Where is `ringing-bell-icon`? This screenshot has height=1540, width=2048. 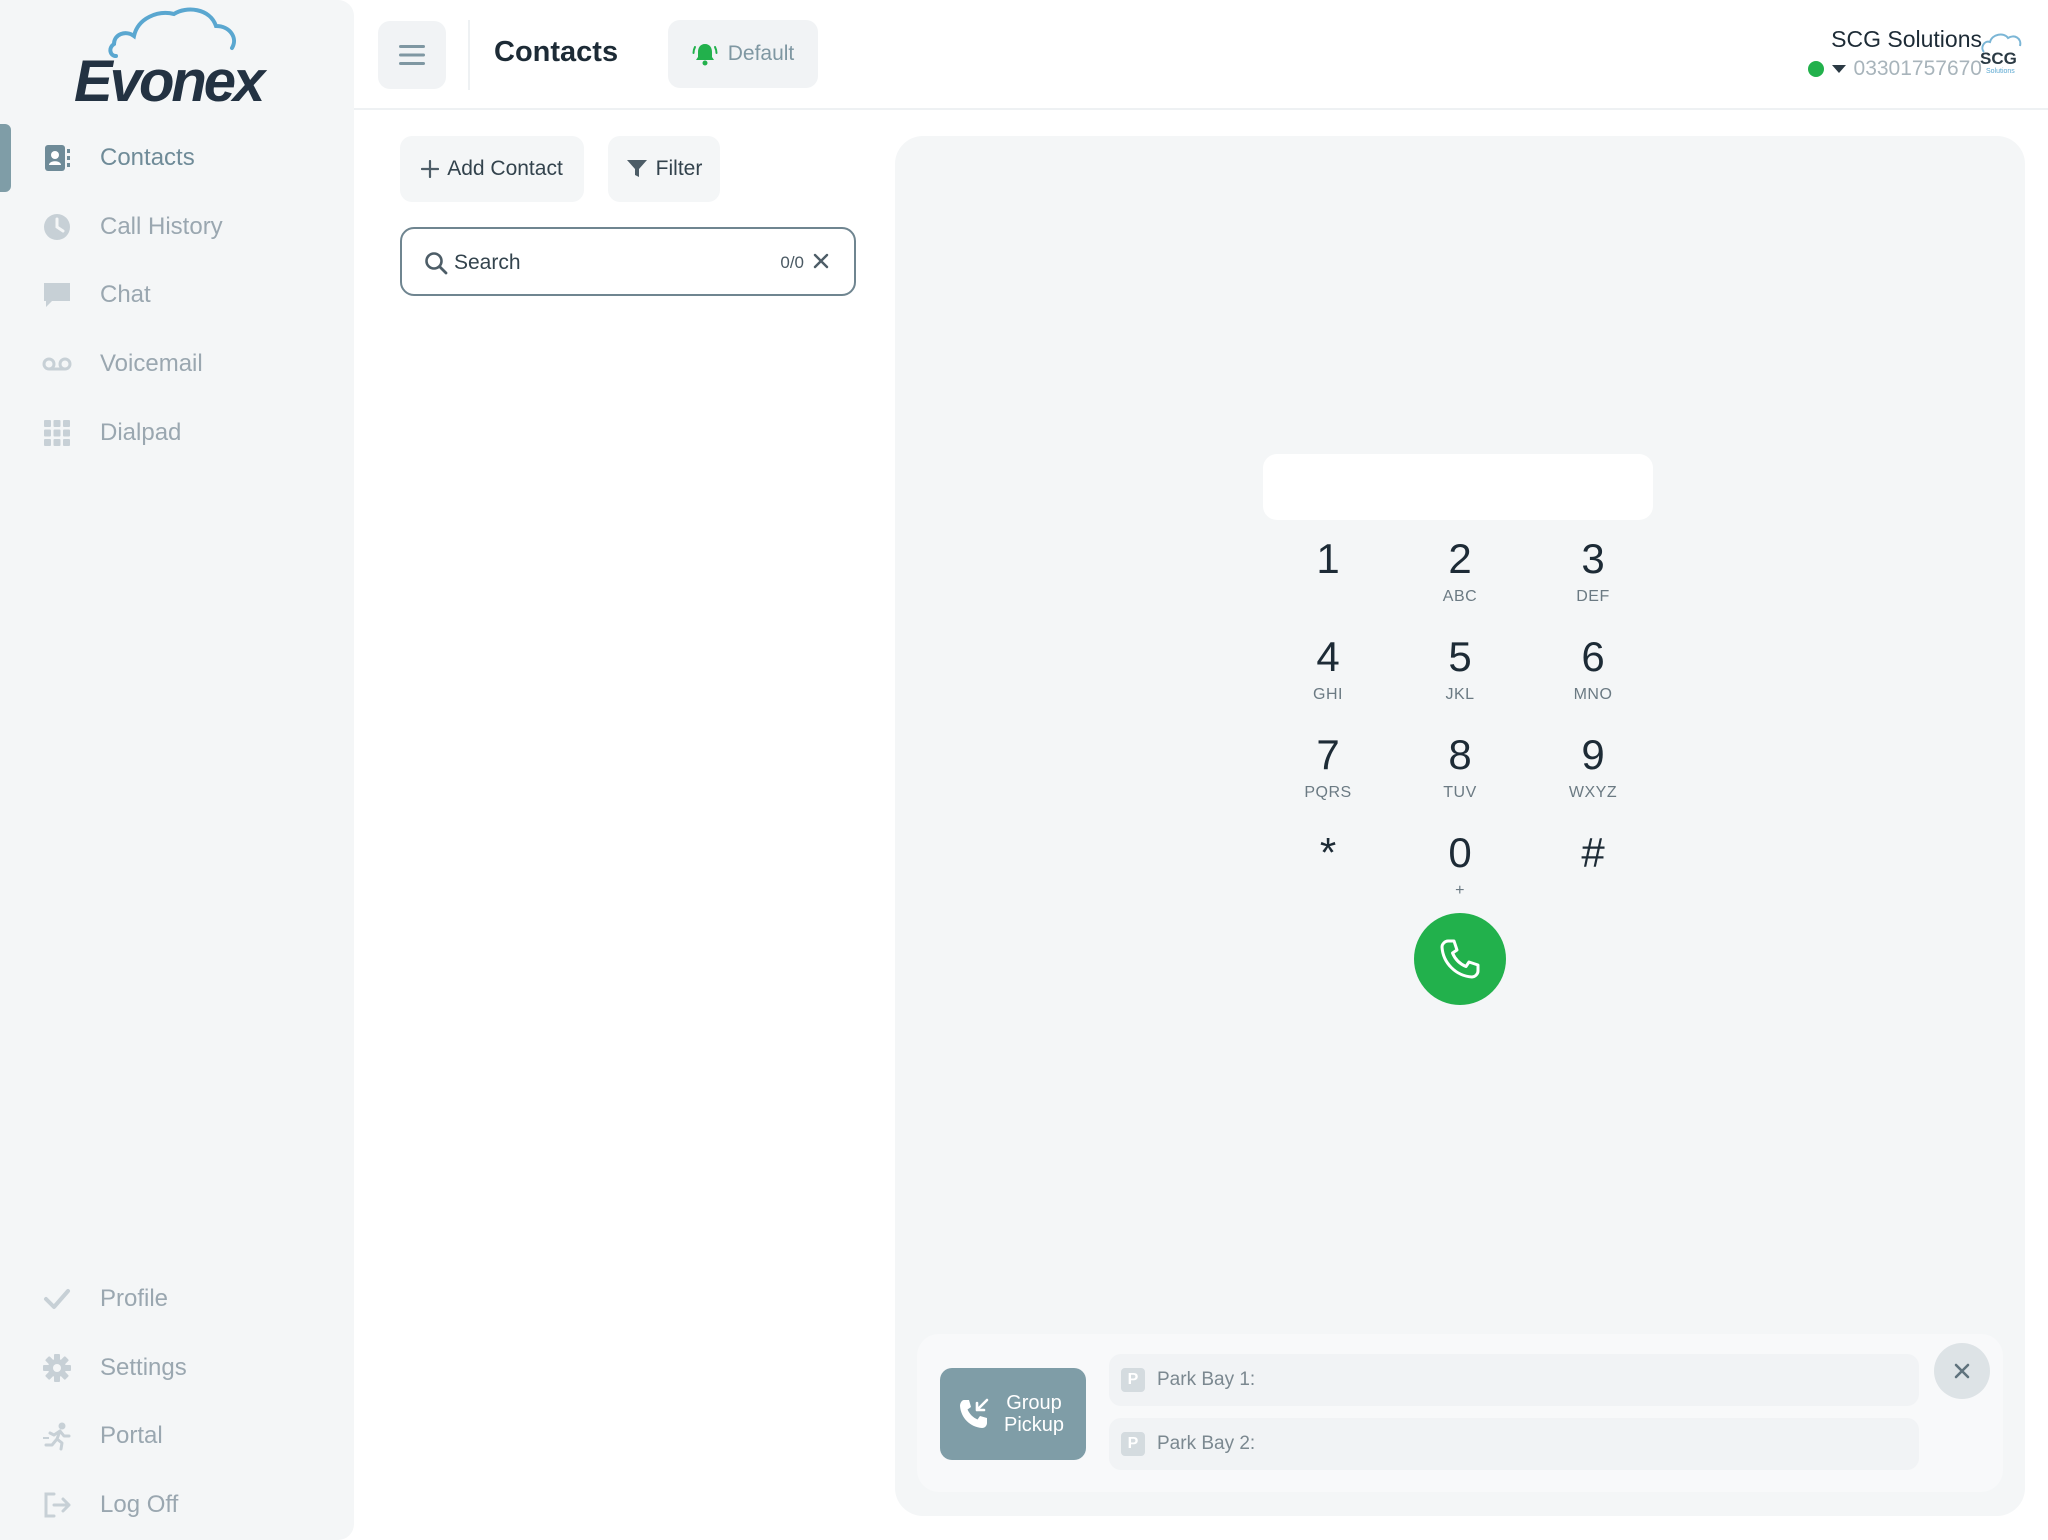 ringing-bell-icon is located at coordinates (705, 55).